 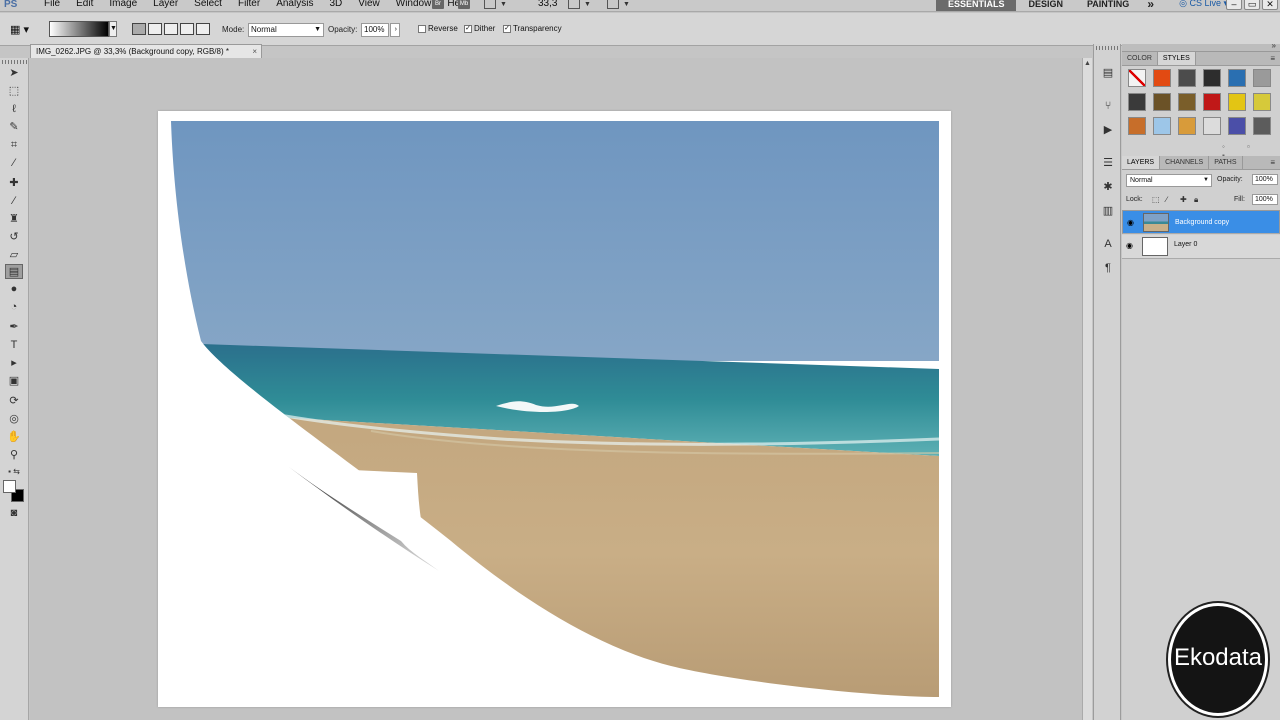 What do you see at coordinates (14, 363) in the screenshot?
I see `path-selection-tool-icon: ▸` at bounding box center [14, 363].